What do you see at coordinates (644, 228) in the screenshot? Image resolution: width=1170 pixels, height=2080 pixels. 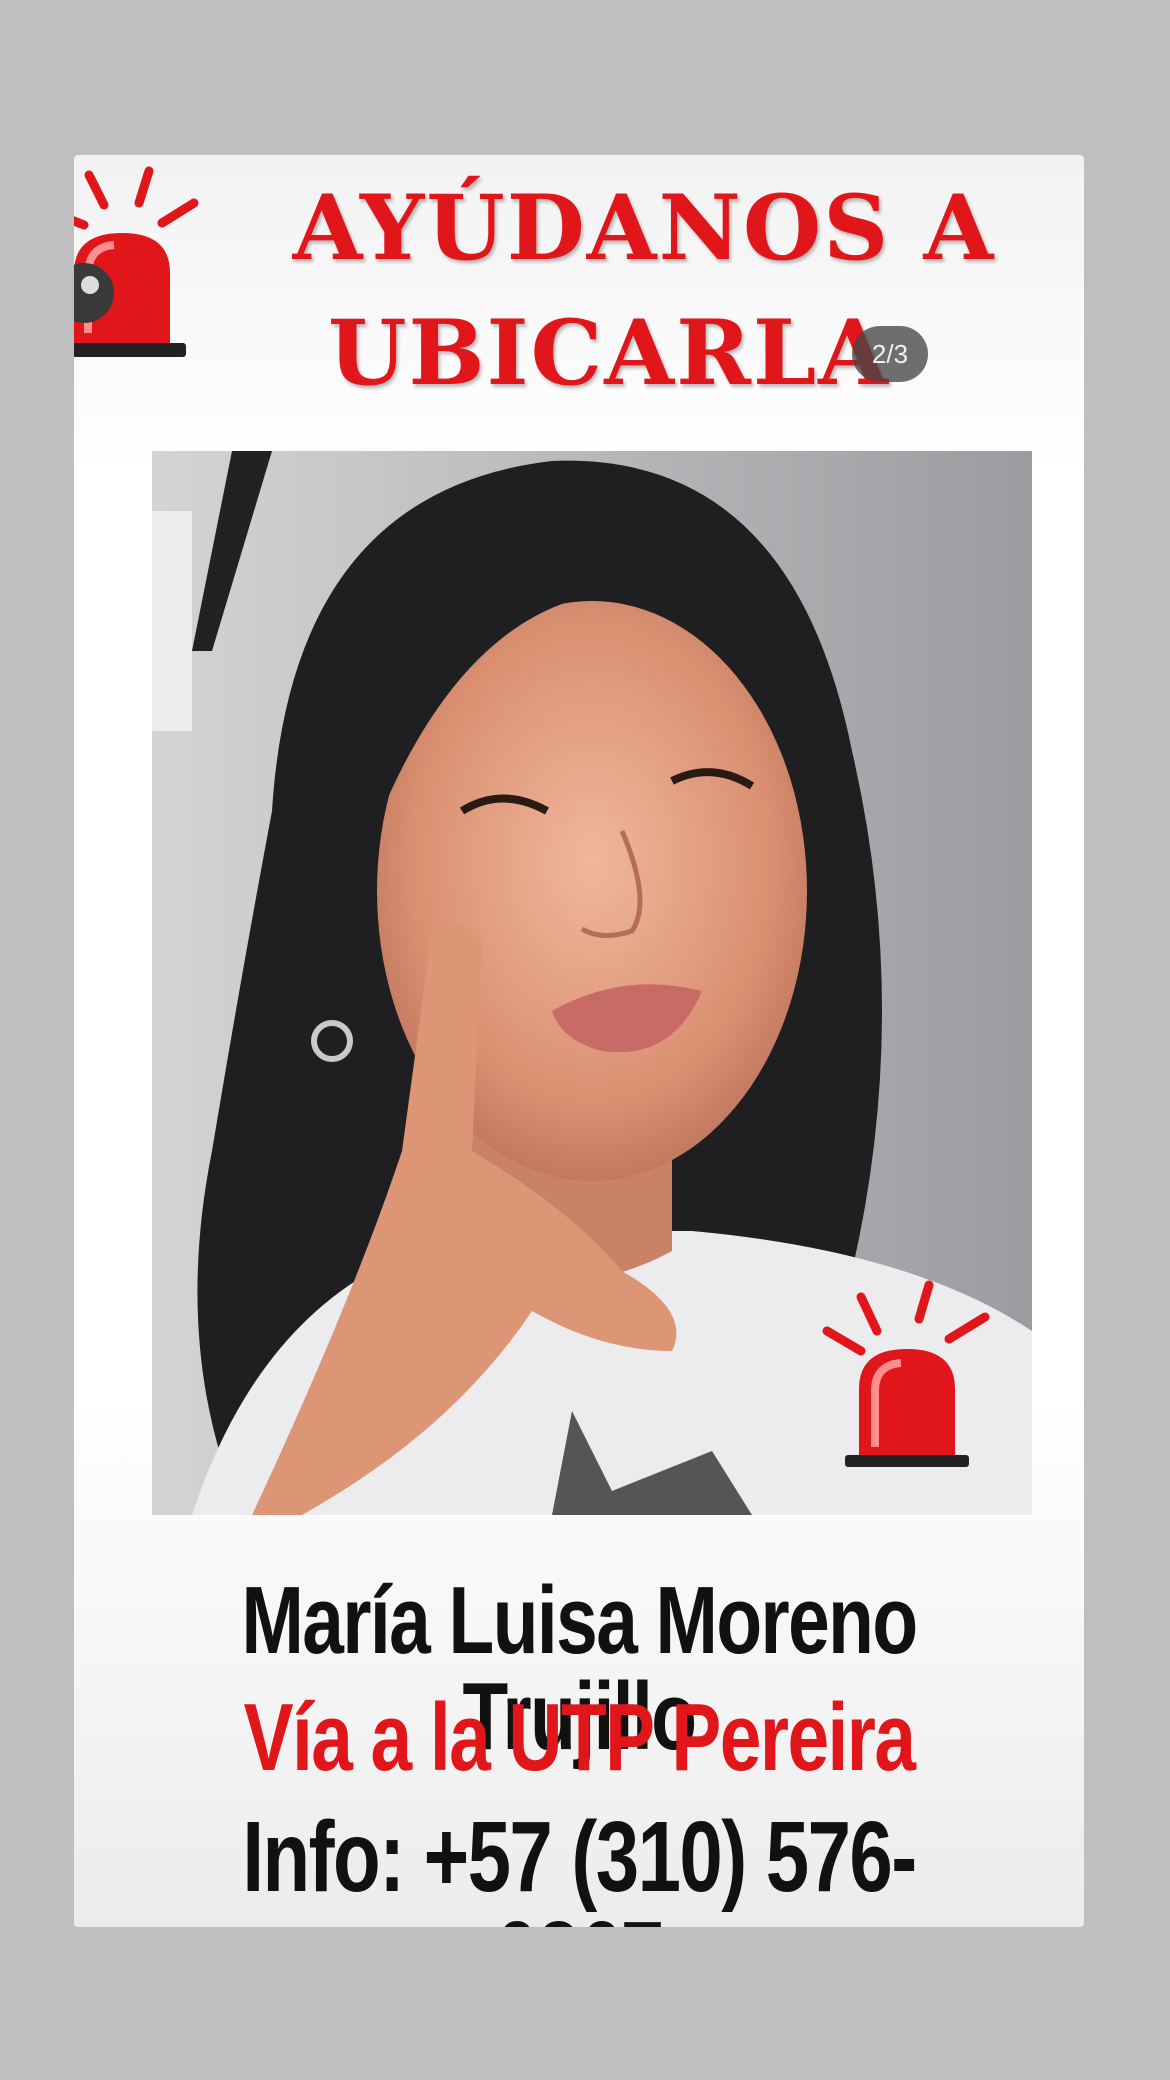 I see `headline-line-1: AYÚDANOS A` at bounding box center [644, 228].